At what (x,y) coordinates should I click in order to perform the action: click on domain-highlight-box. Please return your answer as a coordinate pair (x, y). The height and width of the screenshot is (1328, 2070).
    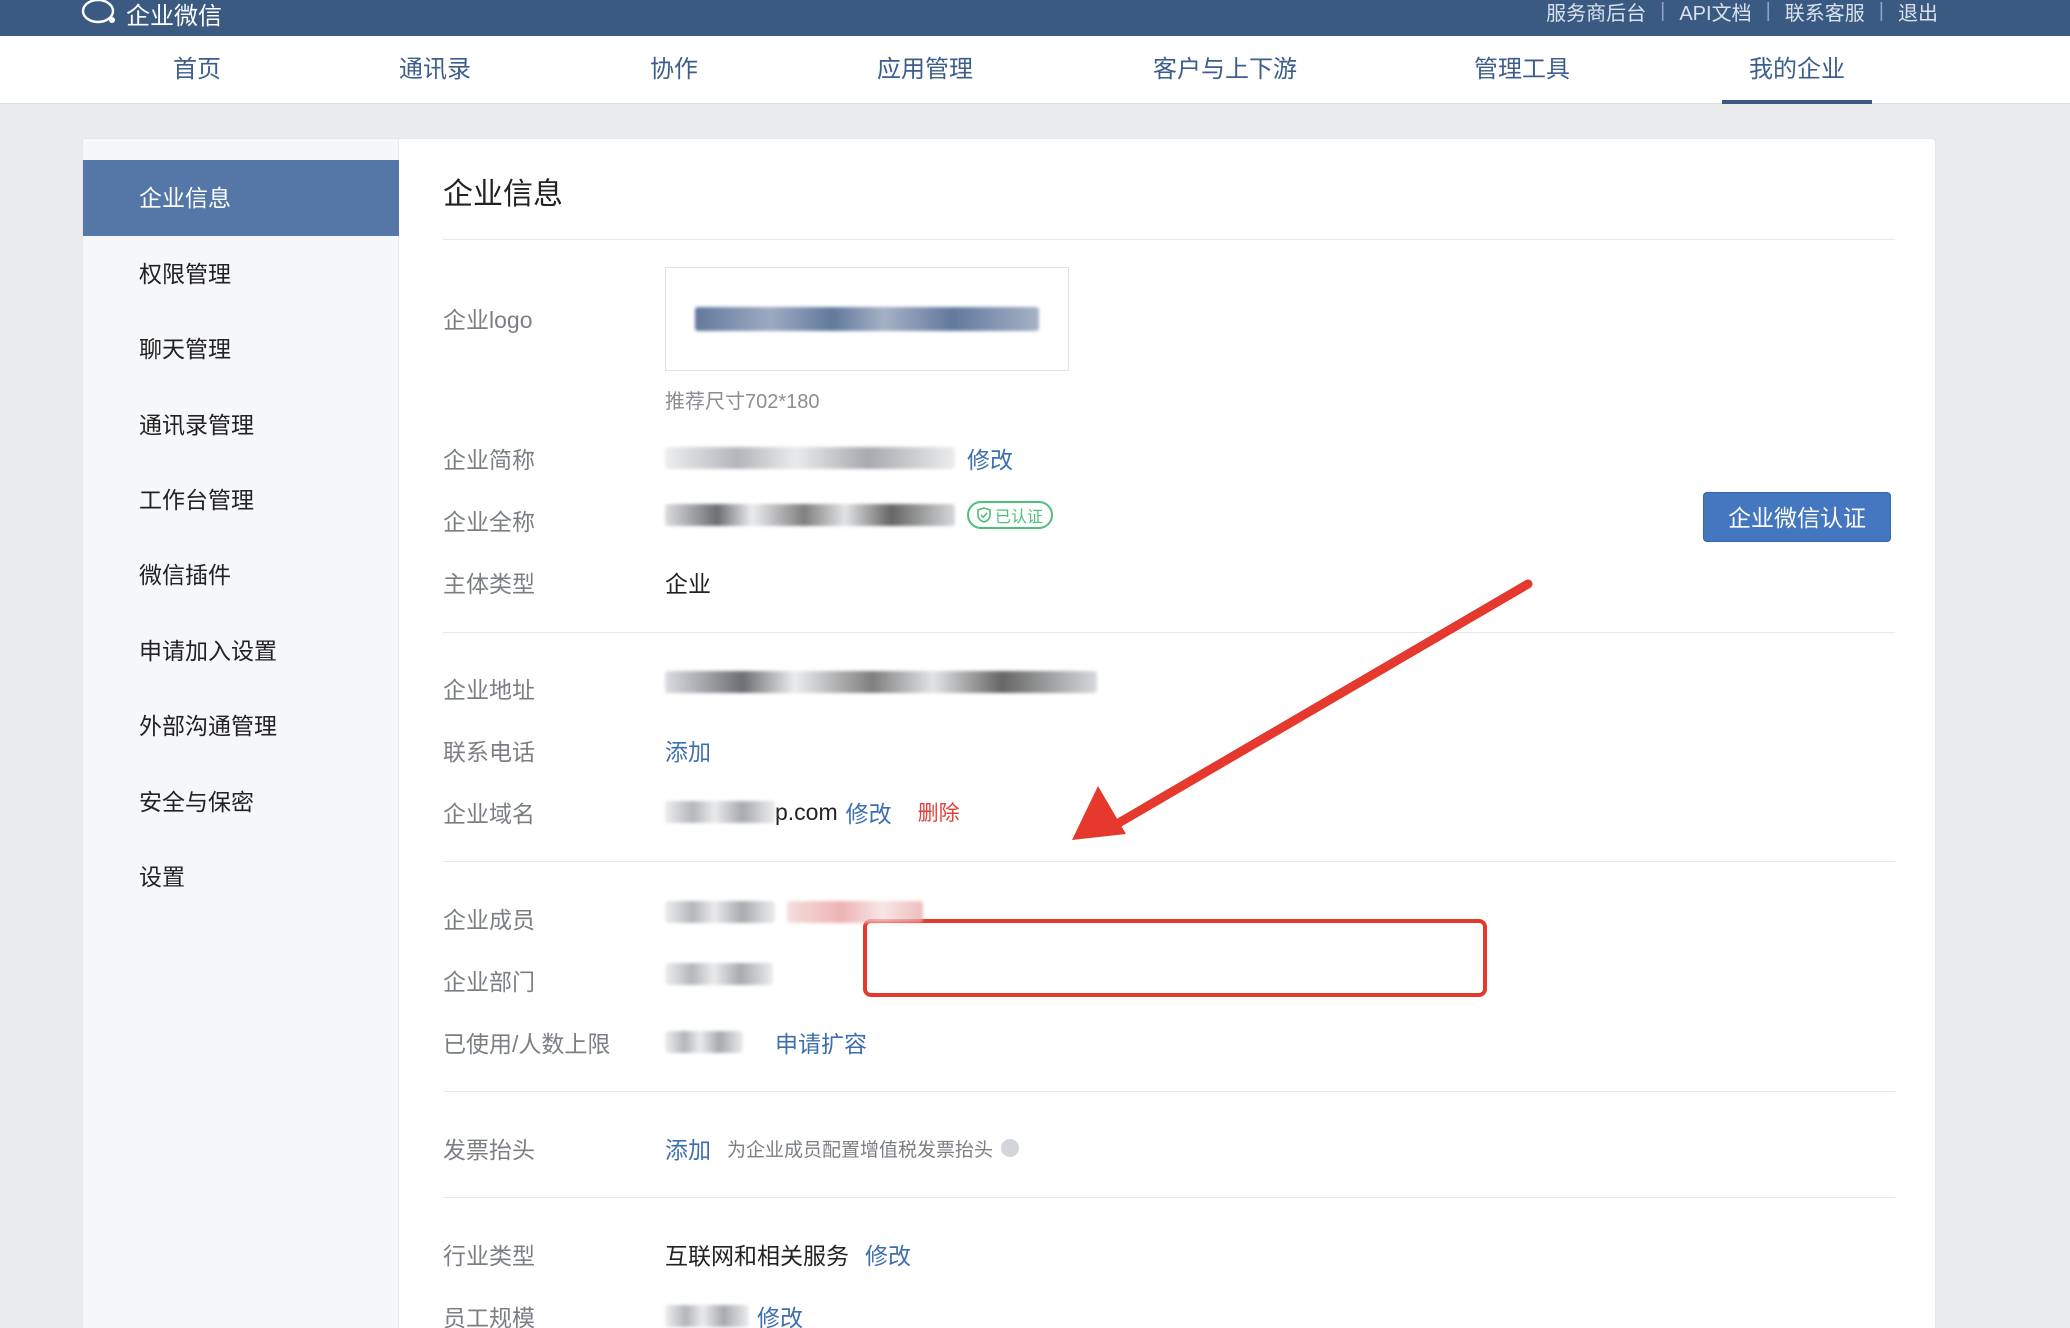
    Looking at the image, I should click on (1175, 958).